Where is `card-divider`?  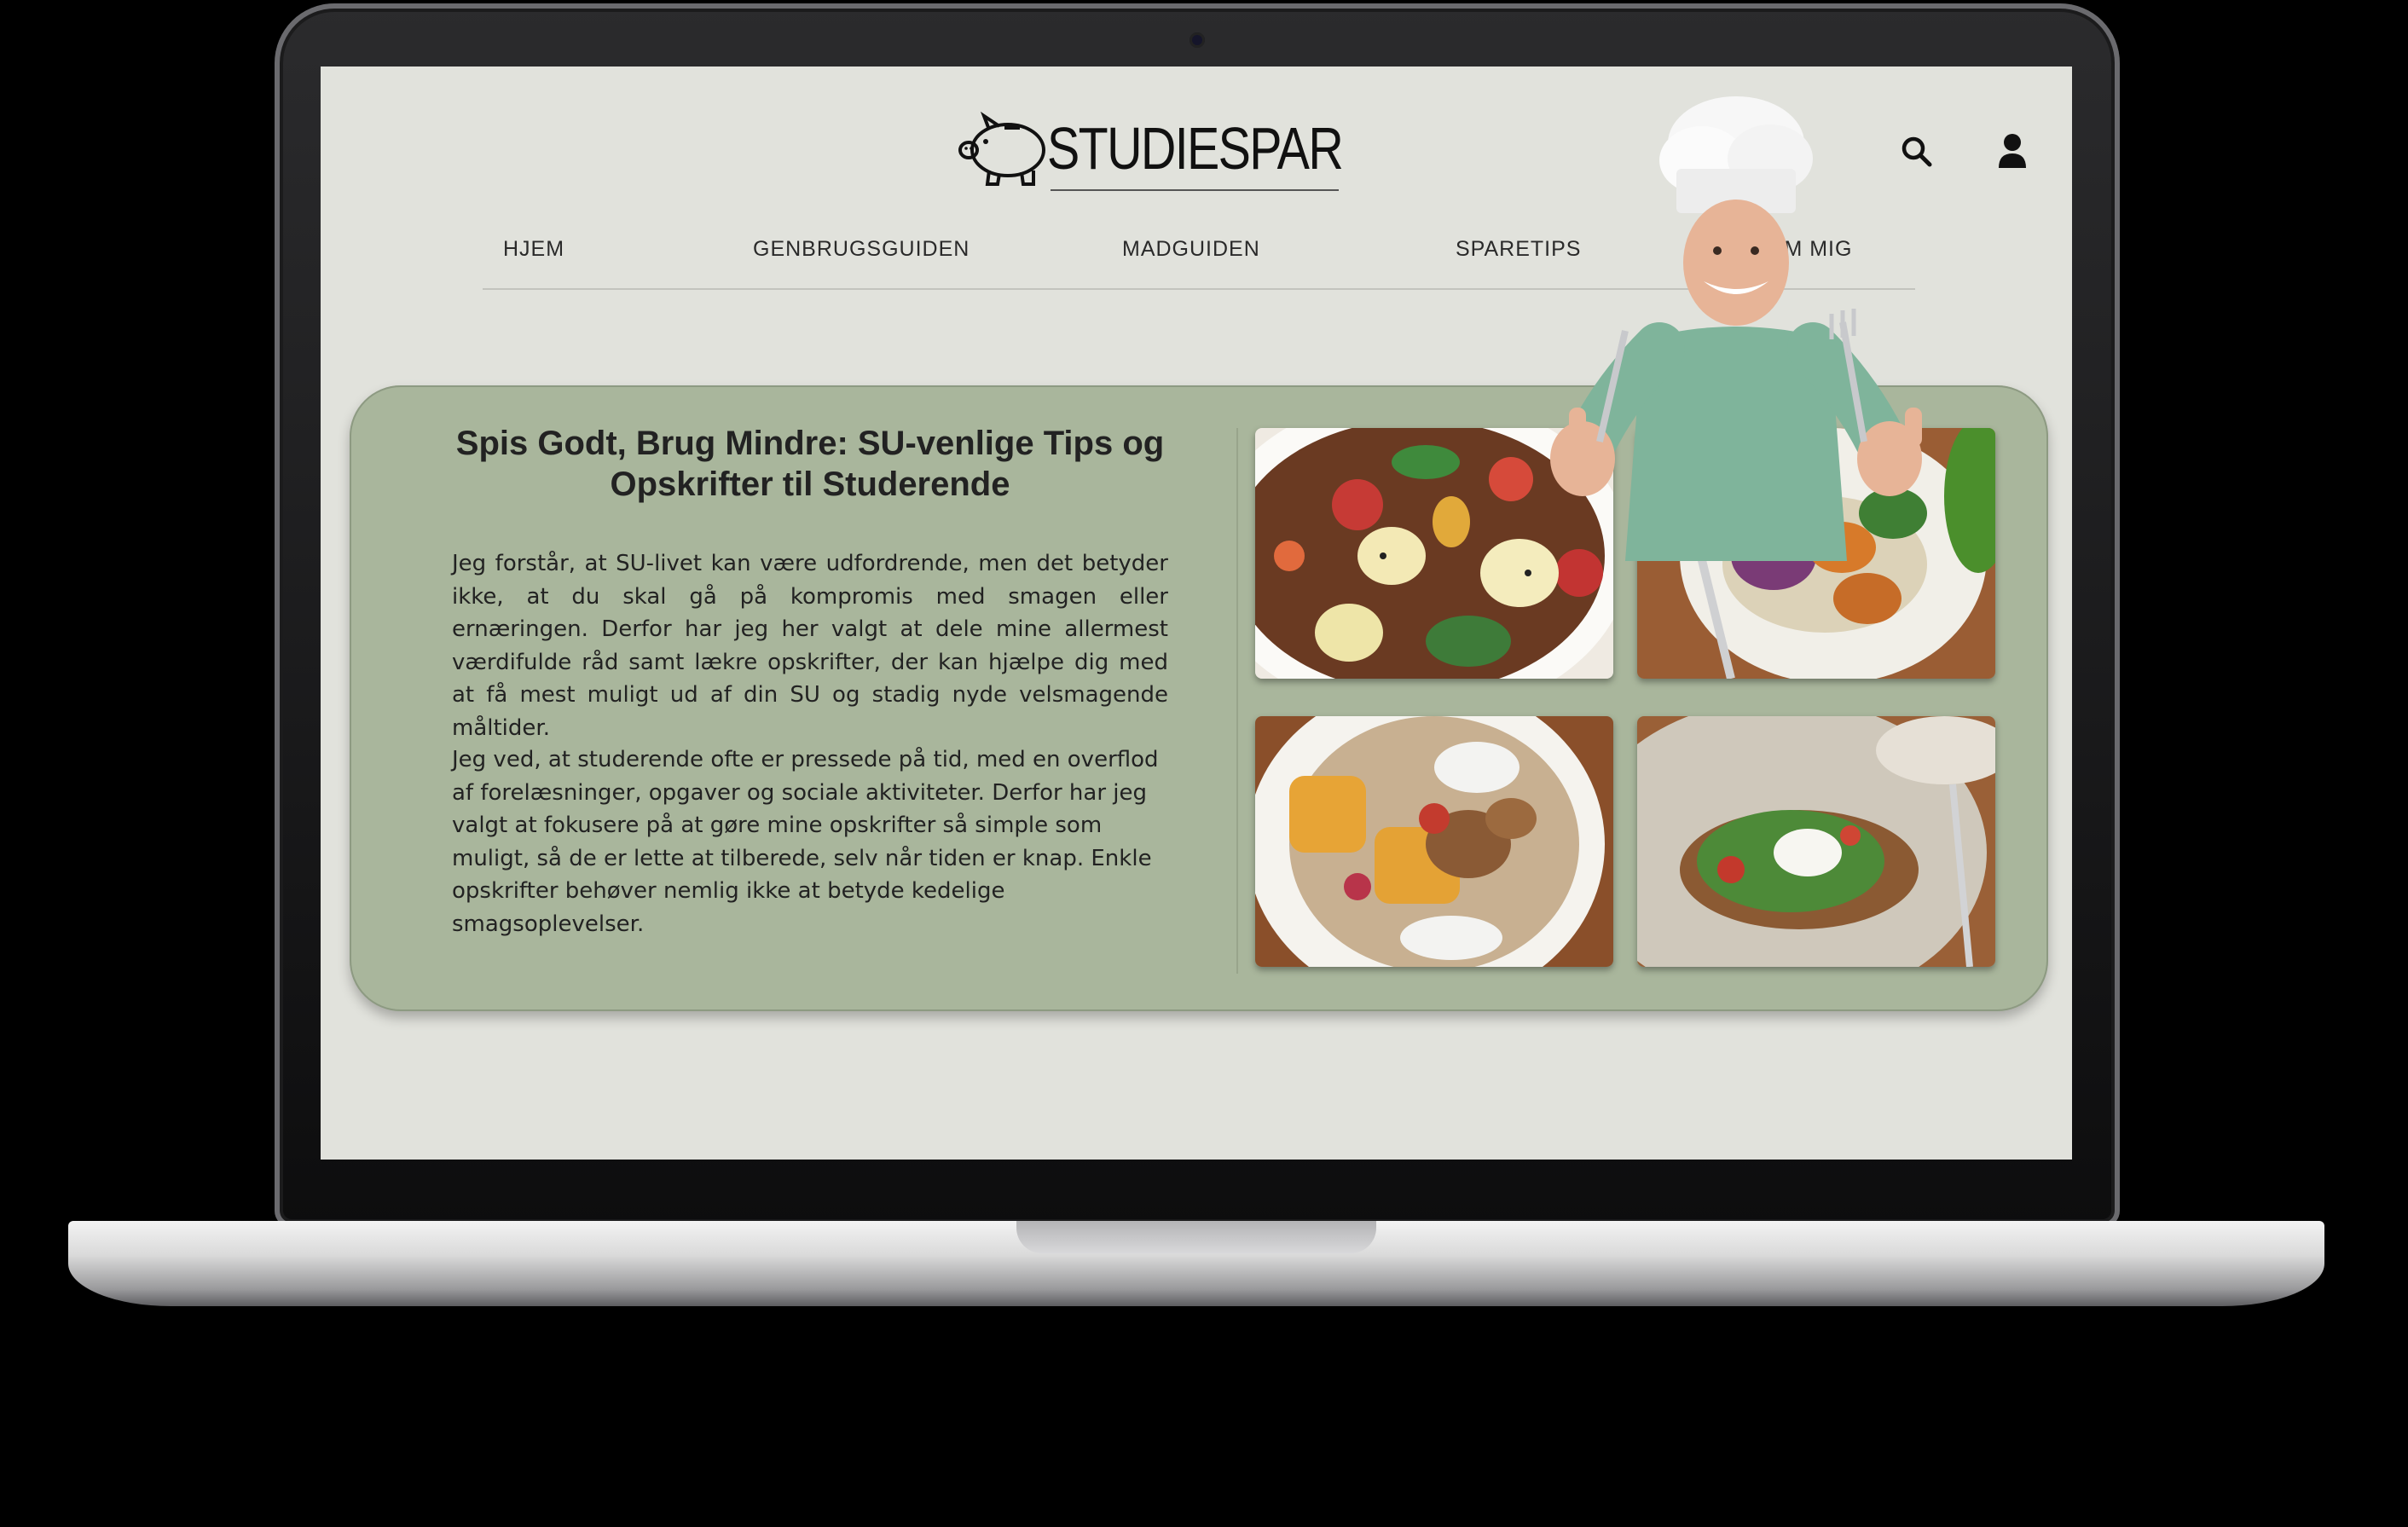
card-divider is located at coordinates (1237, 701).